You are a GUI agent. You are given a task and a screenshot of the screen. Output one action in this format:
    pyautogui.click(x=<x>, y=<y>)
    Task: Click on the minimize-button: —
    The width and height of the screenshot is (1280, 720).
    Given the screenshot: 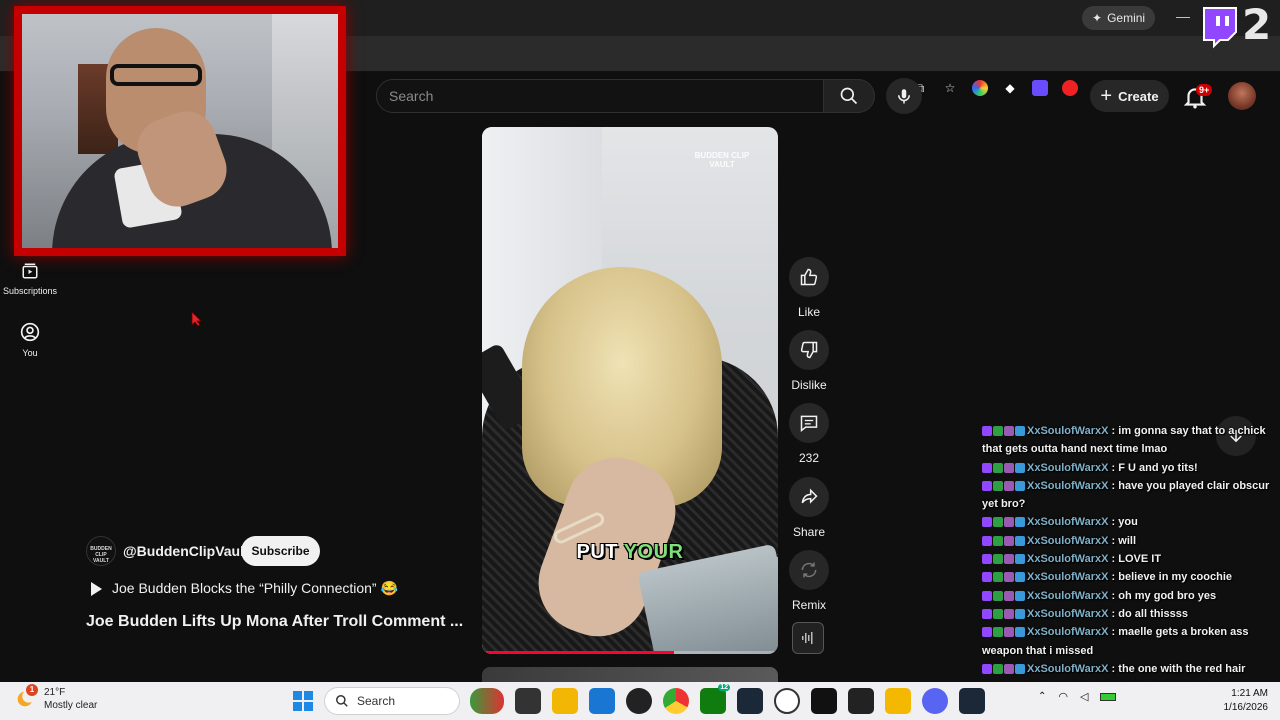 What is the action you would take?
    pyautogui.click(x=1183, y=16)
    